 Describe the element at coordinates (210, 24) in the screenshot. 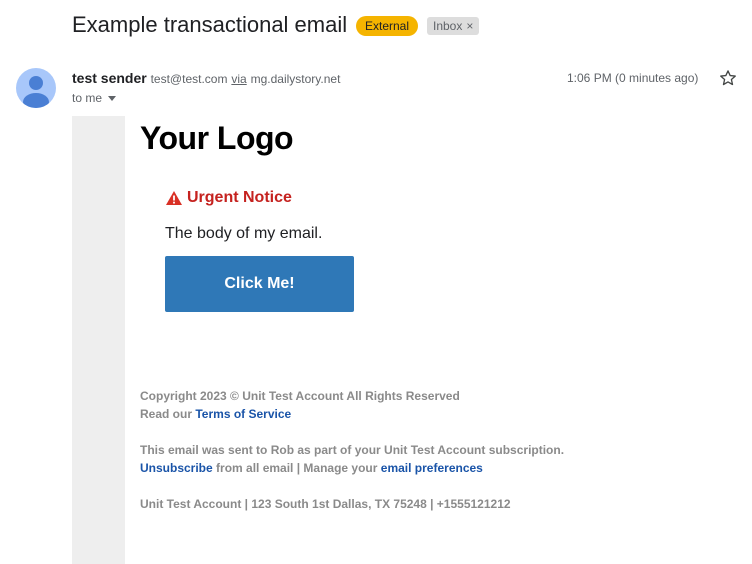

I see `email-subject: Example transactional email` at that location.